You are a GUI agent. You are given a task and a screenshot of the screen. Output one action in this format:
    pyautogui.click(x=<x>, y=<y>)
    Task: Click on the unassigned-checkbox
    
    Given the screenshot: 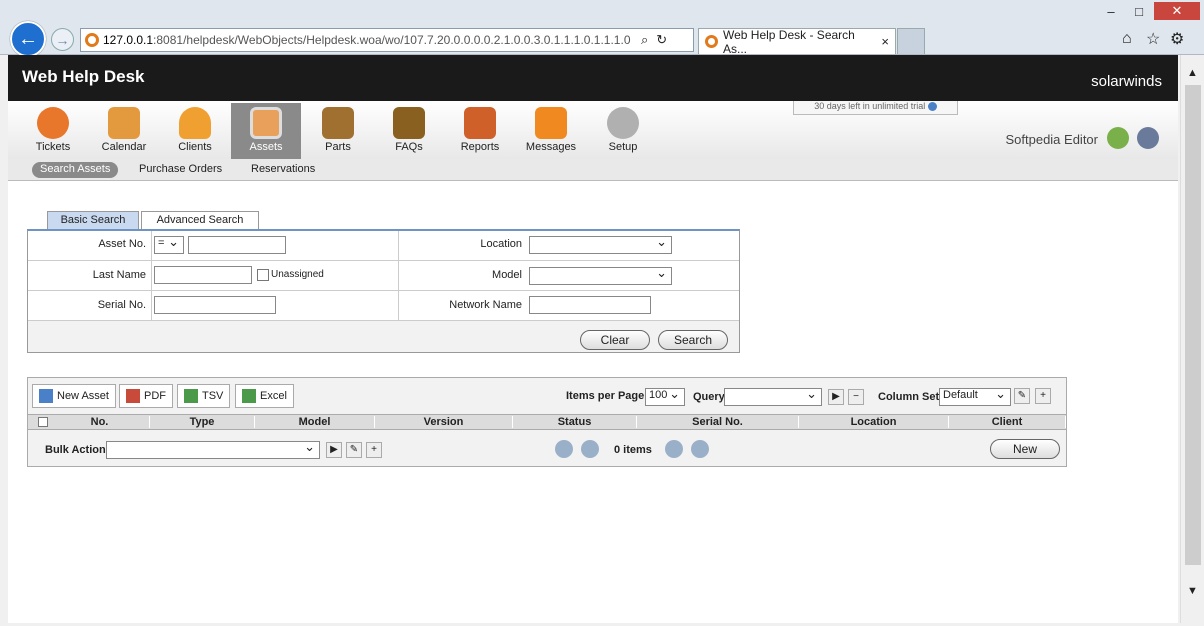 What is the action you would take?
    pyautogui.click(x=263, y=275)
    